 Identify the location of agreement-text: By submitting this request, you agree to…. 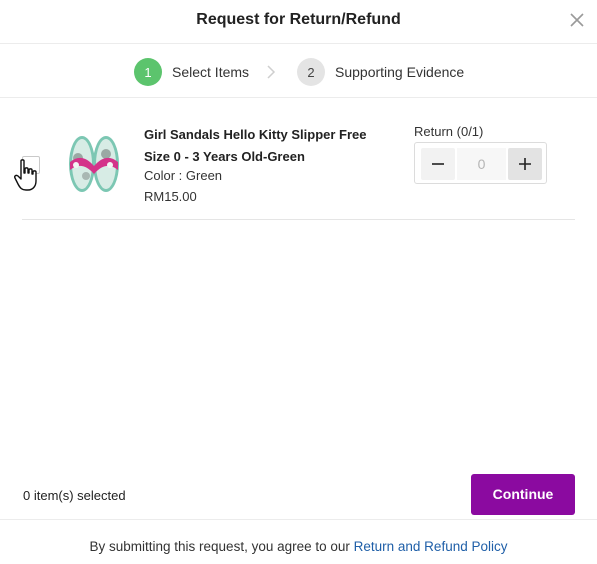
(298, 546).